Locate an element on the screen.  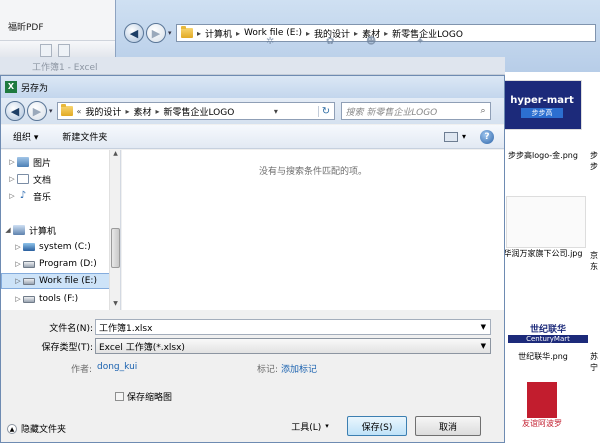
file-label: 京东 is located at coordinates (595, 261).